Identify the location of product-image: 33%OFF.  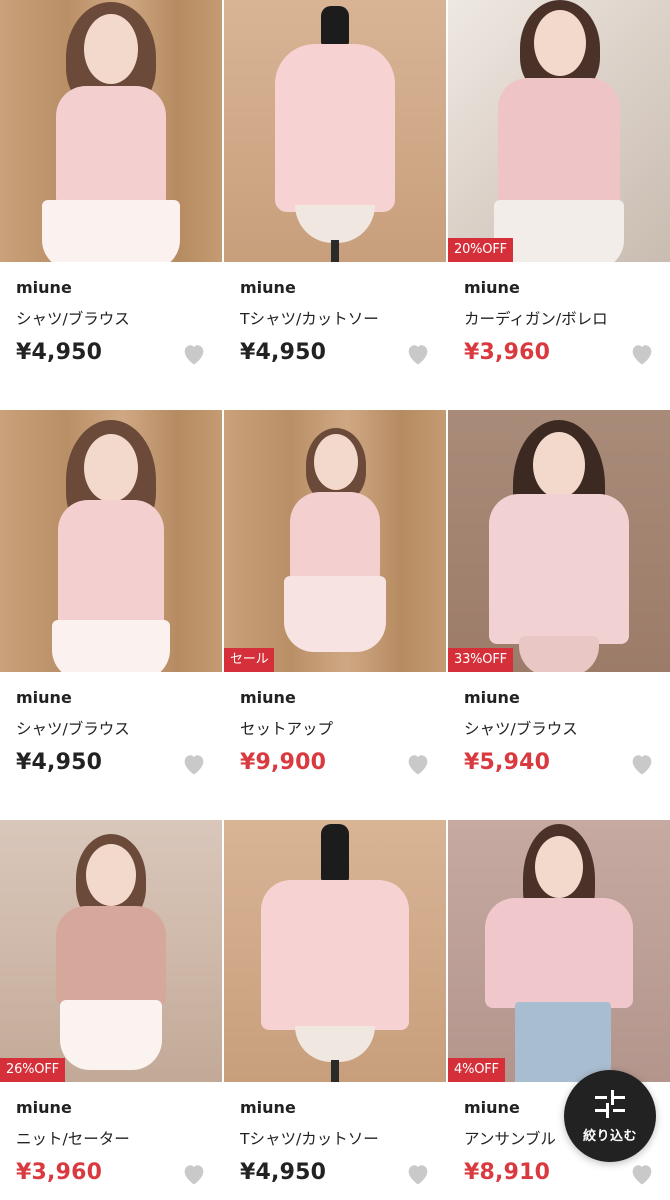
(559, 541).